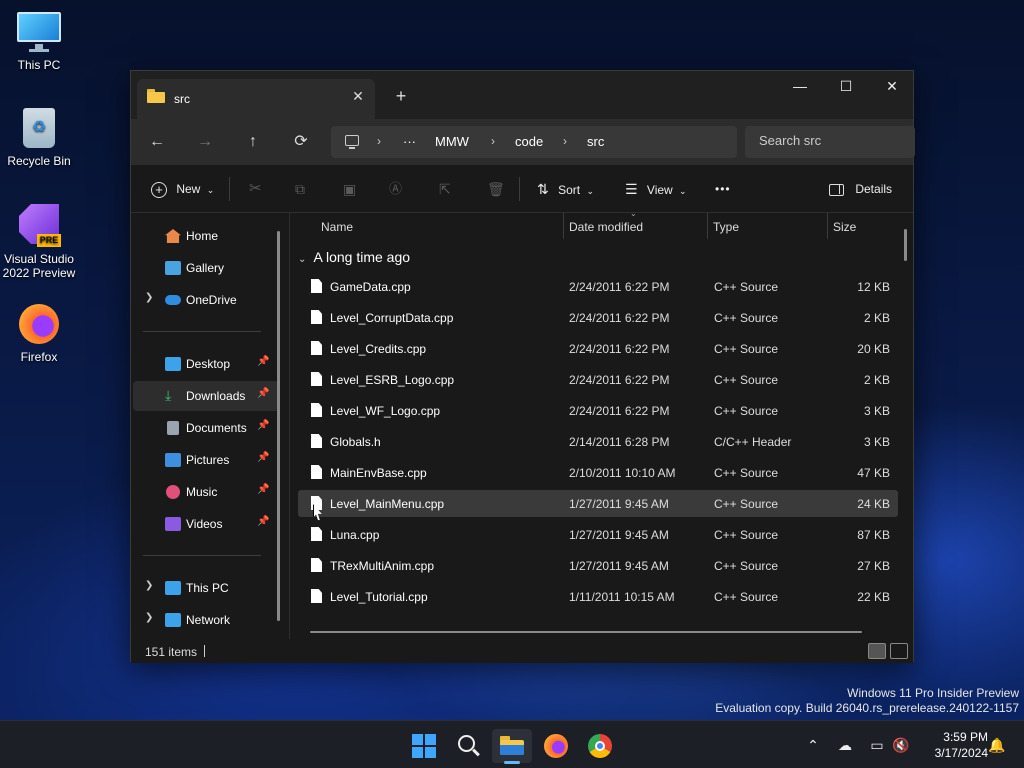  What do you see at coordinates (337, 227) in the screenshot?
I see `column-header-name: Name` at bounding box center [337, 227].